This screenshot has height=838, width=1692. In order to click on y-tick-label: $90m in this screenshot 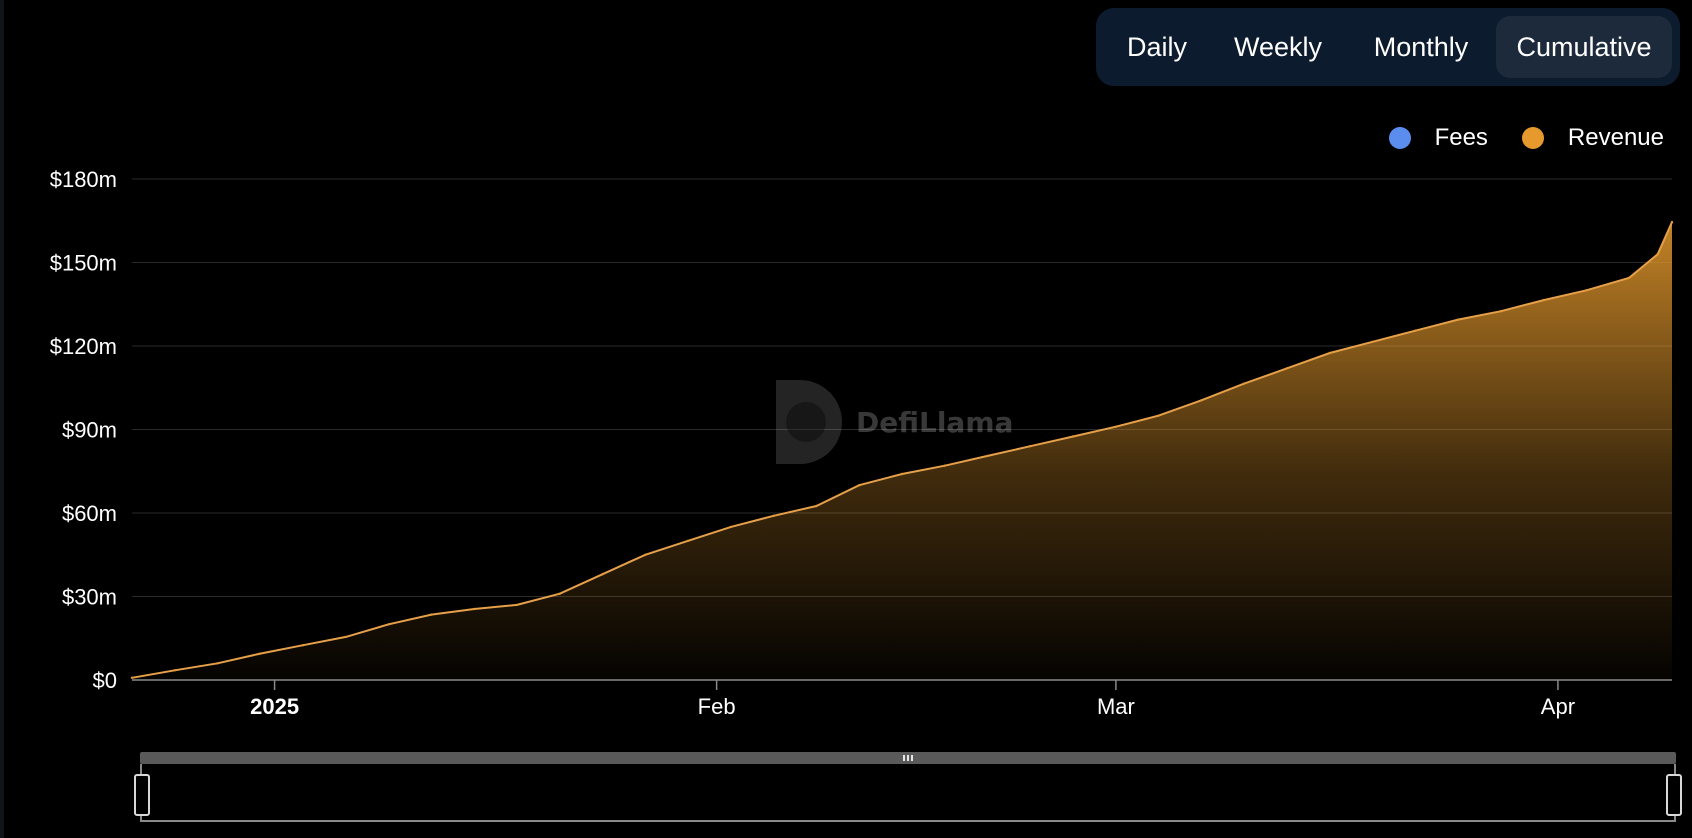, I will do `click(89, 430)`.